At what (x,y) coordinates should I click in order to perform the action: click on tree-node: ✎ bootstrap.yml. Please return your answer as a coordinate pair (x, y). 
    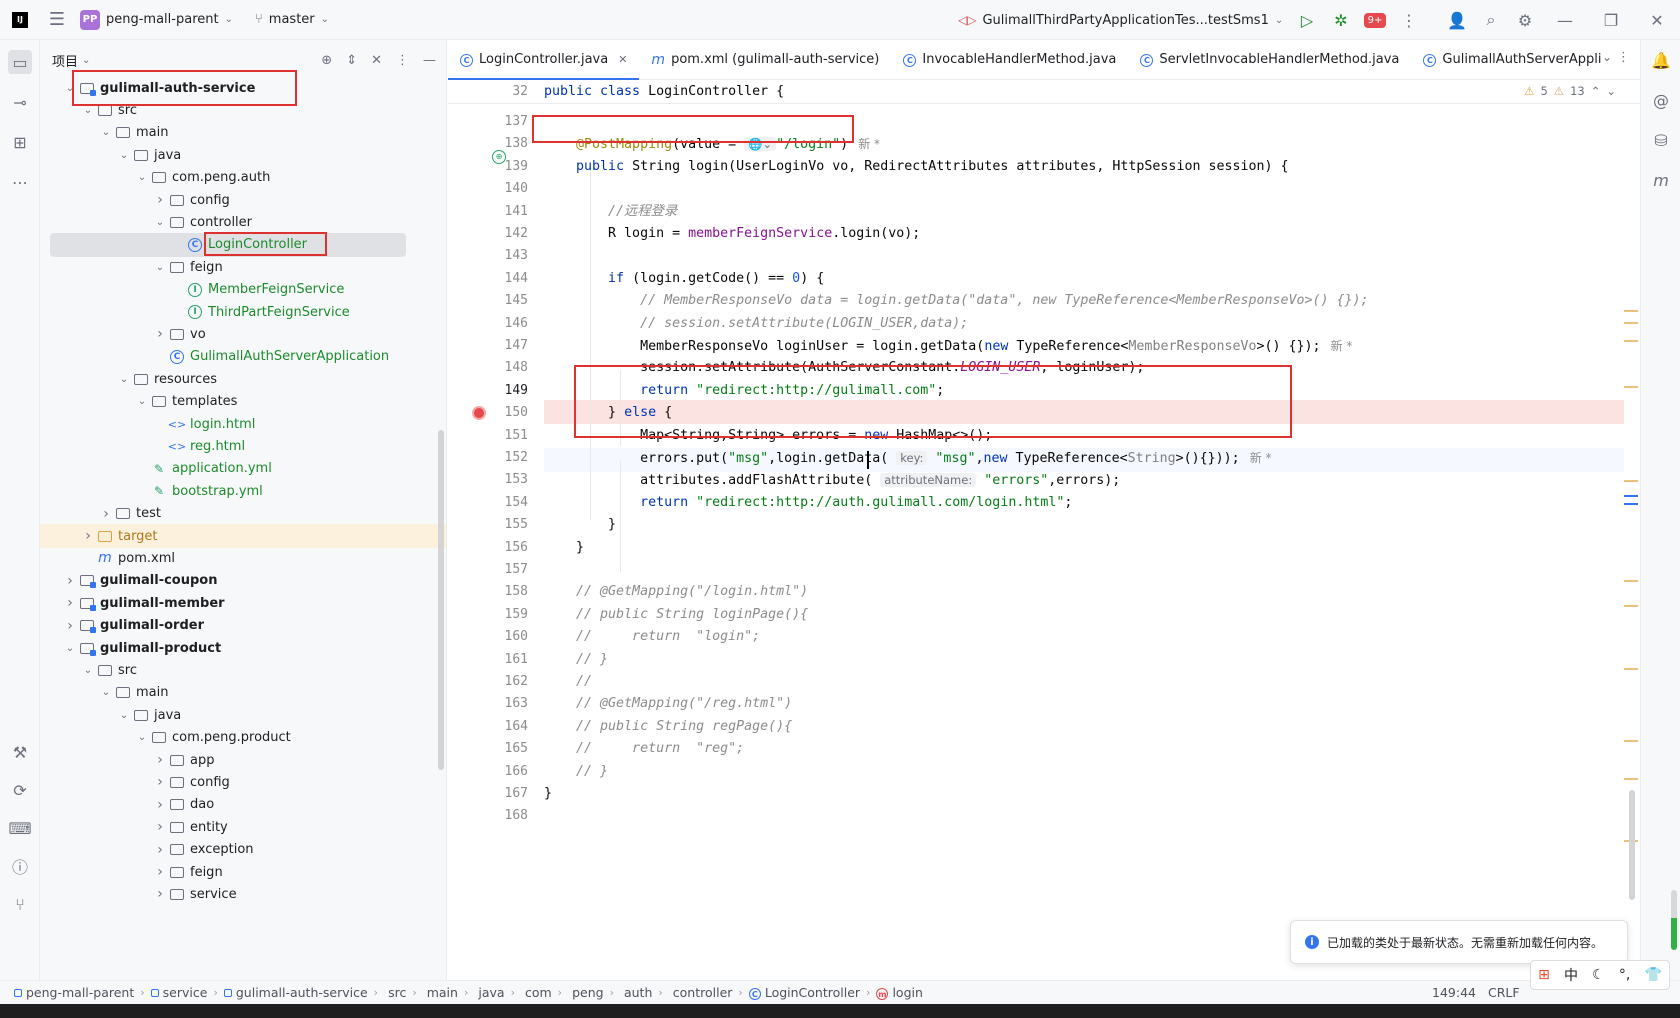
    Looking at the image, I should click on (243, 491).